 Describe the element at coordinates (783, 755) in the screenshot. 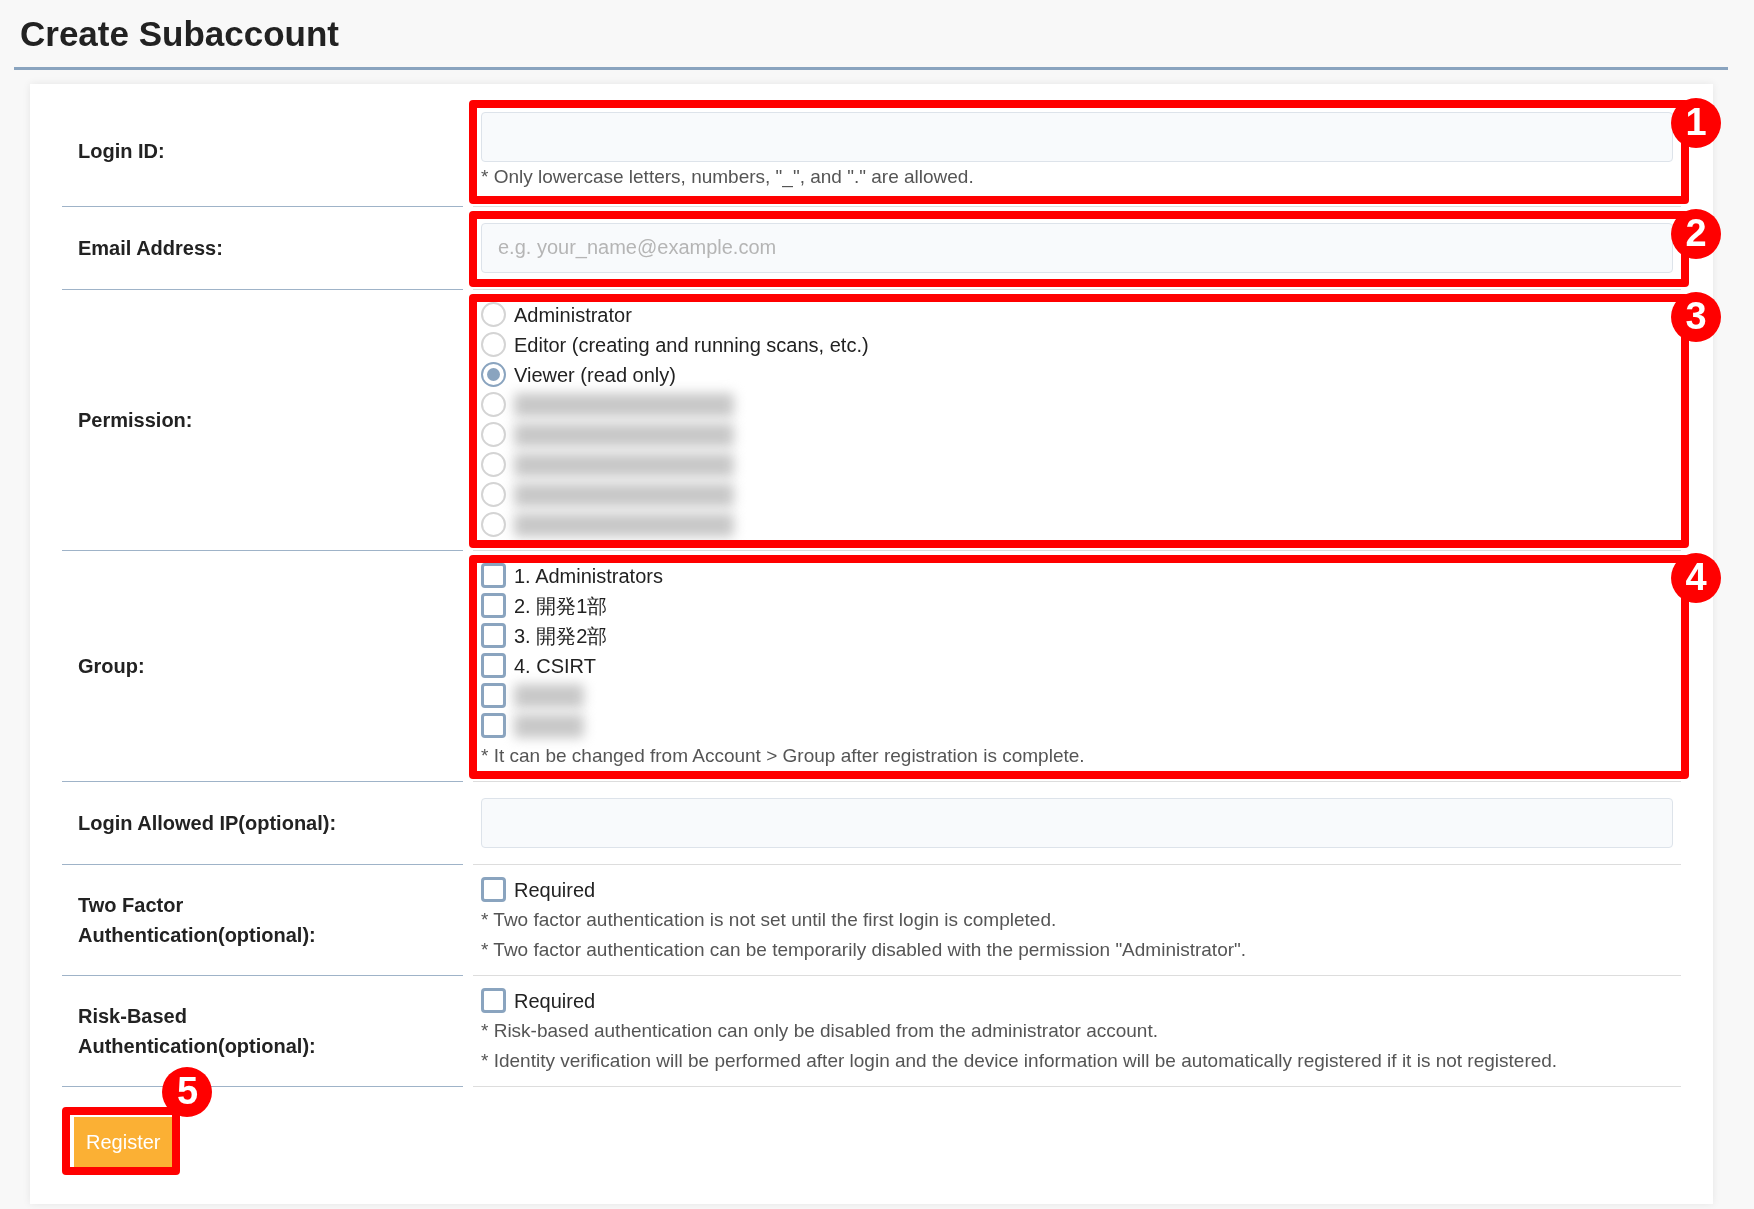

I see `help-text: * It can be changed from Account > Group after registration is complete.` at that location.